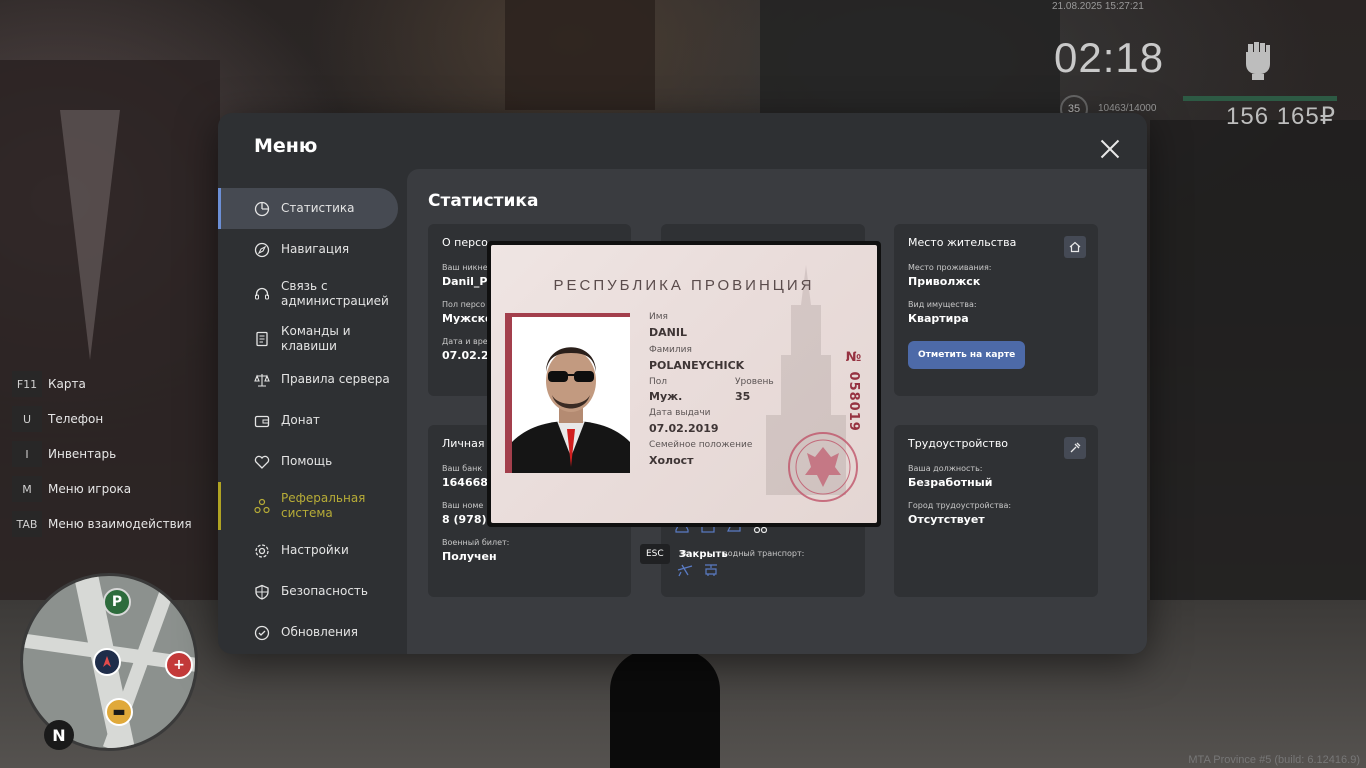 Image resolution: width=1366 pixels, height=768 pixels. I want to click on building-right, so click(1258, 360).